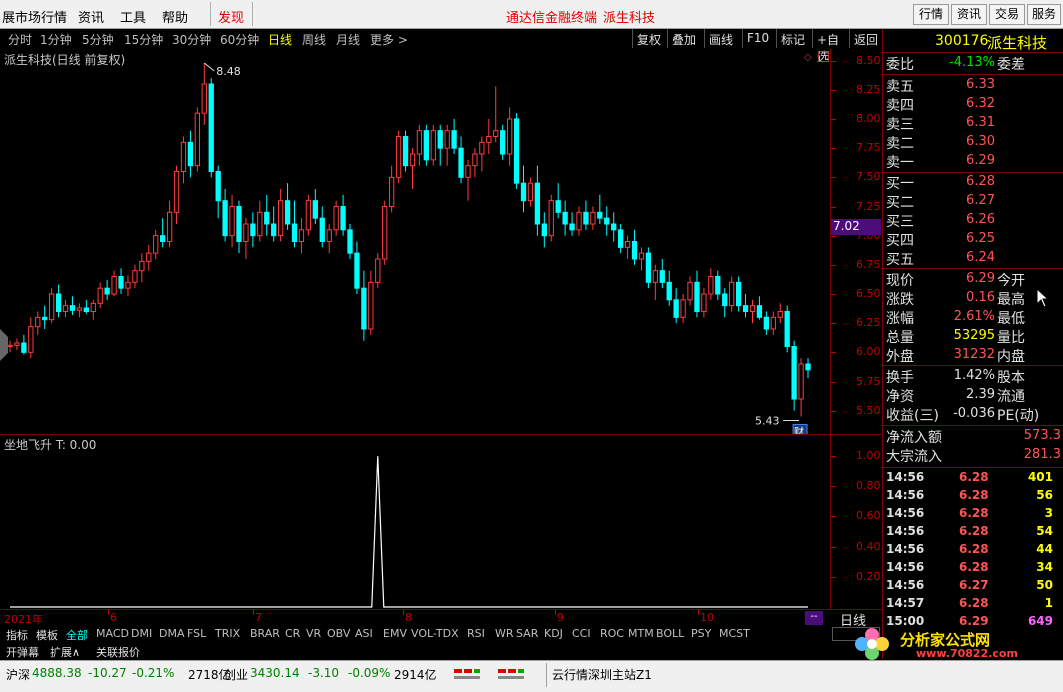 This screenshot has height=692, width=1063. I want to click on indicator-tab: TRIX, so click(227, 633).